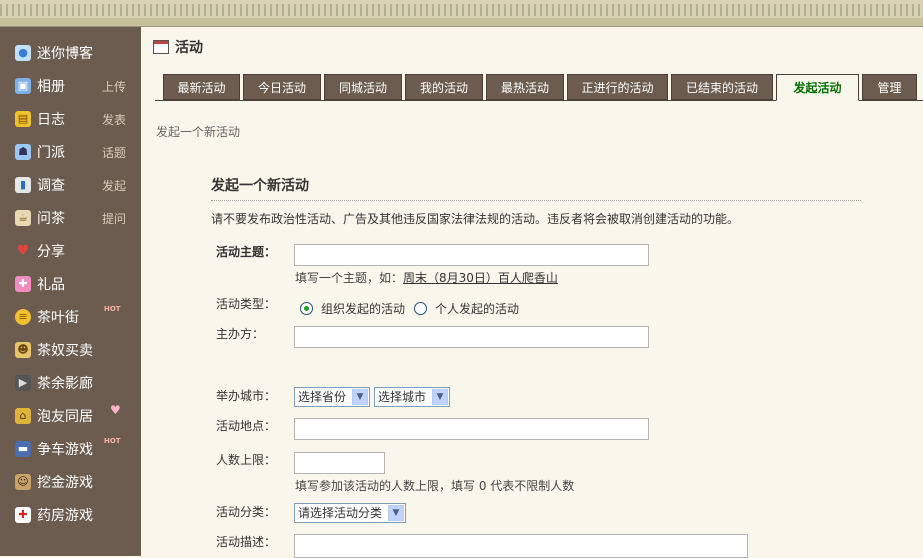  I want to click on coins-icon: ≡, so click(23, 317).